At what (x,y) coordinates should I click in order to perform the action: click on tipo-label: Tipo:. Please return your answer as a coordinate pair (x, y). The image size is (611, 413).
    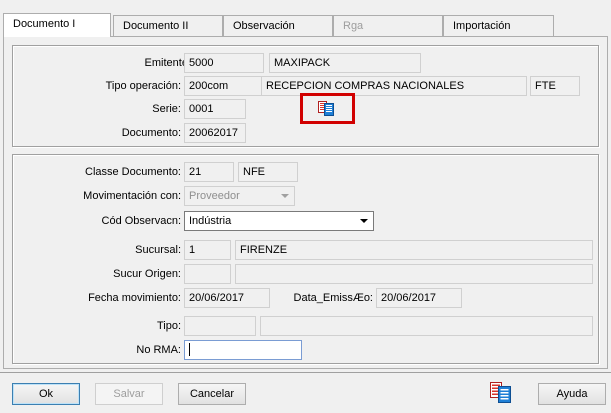
    Looking at the image, I should click on (168, 326).